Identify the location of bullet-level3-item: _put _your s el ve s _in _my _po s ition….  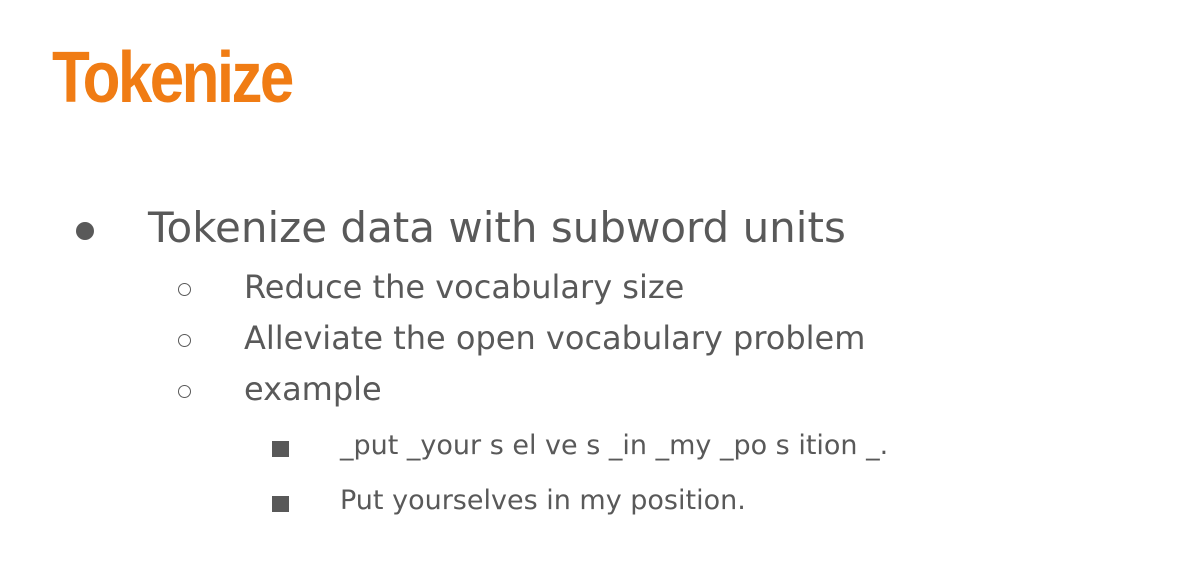
(614, 445).